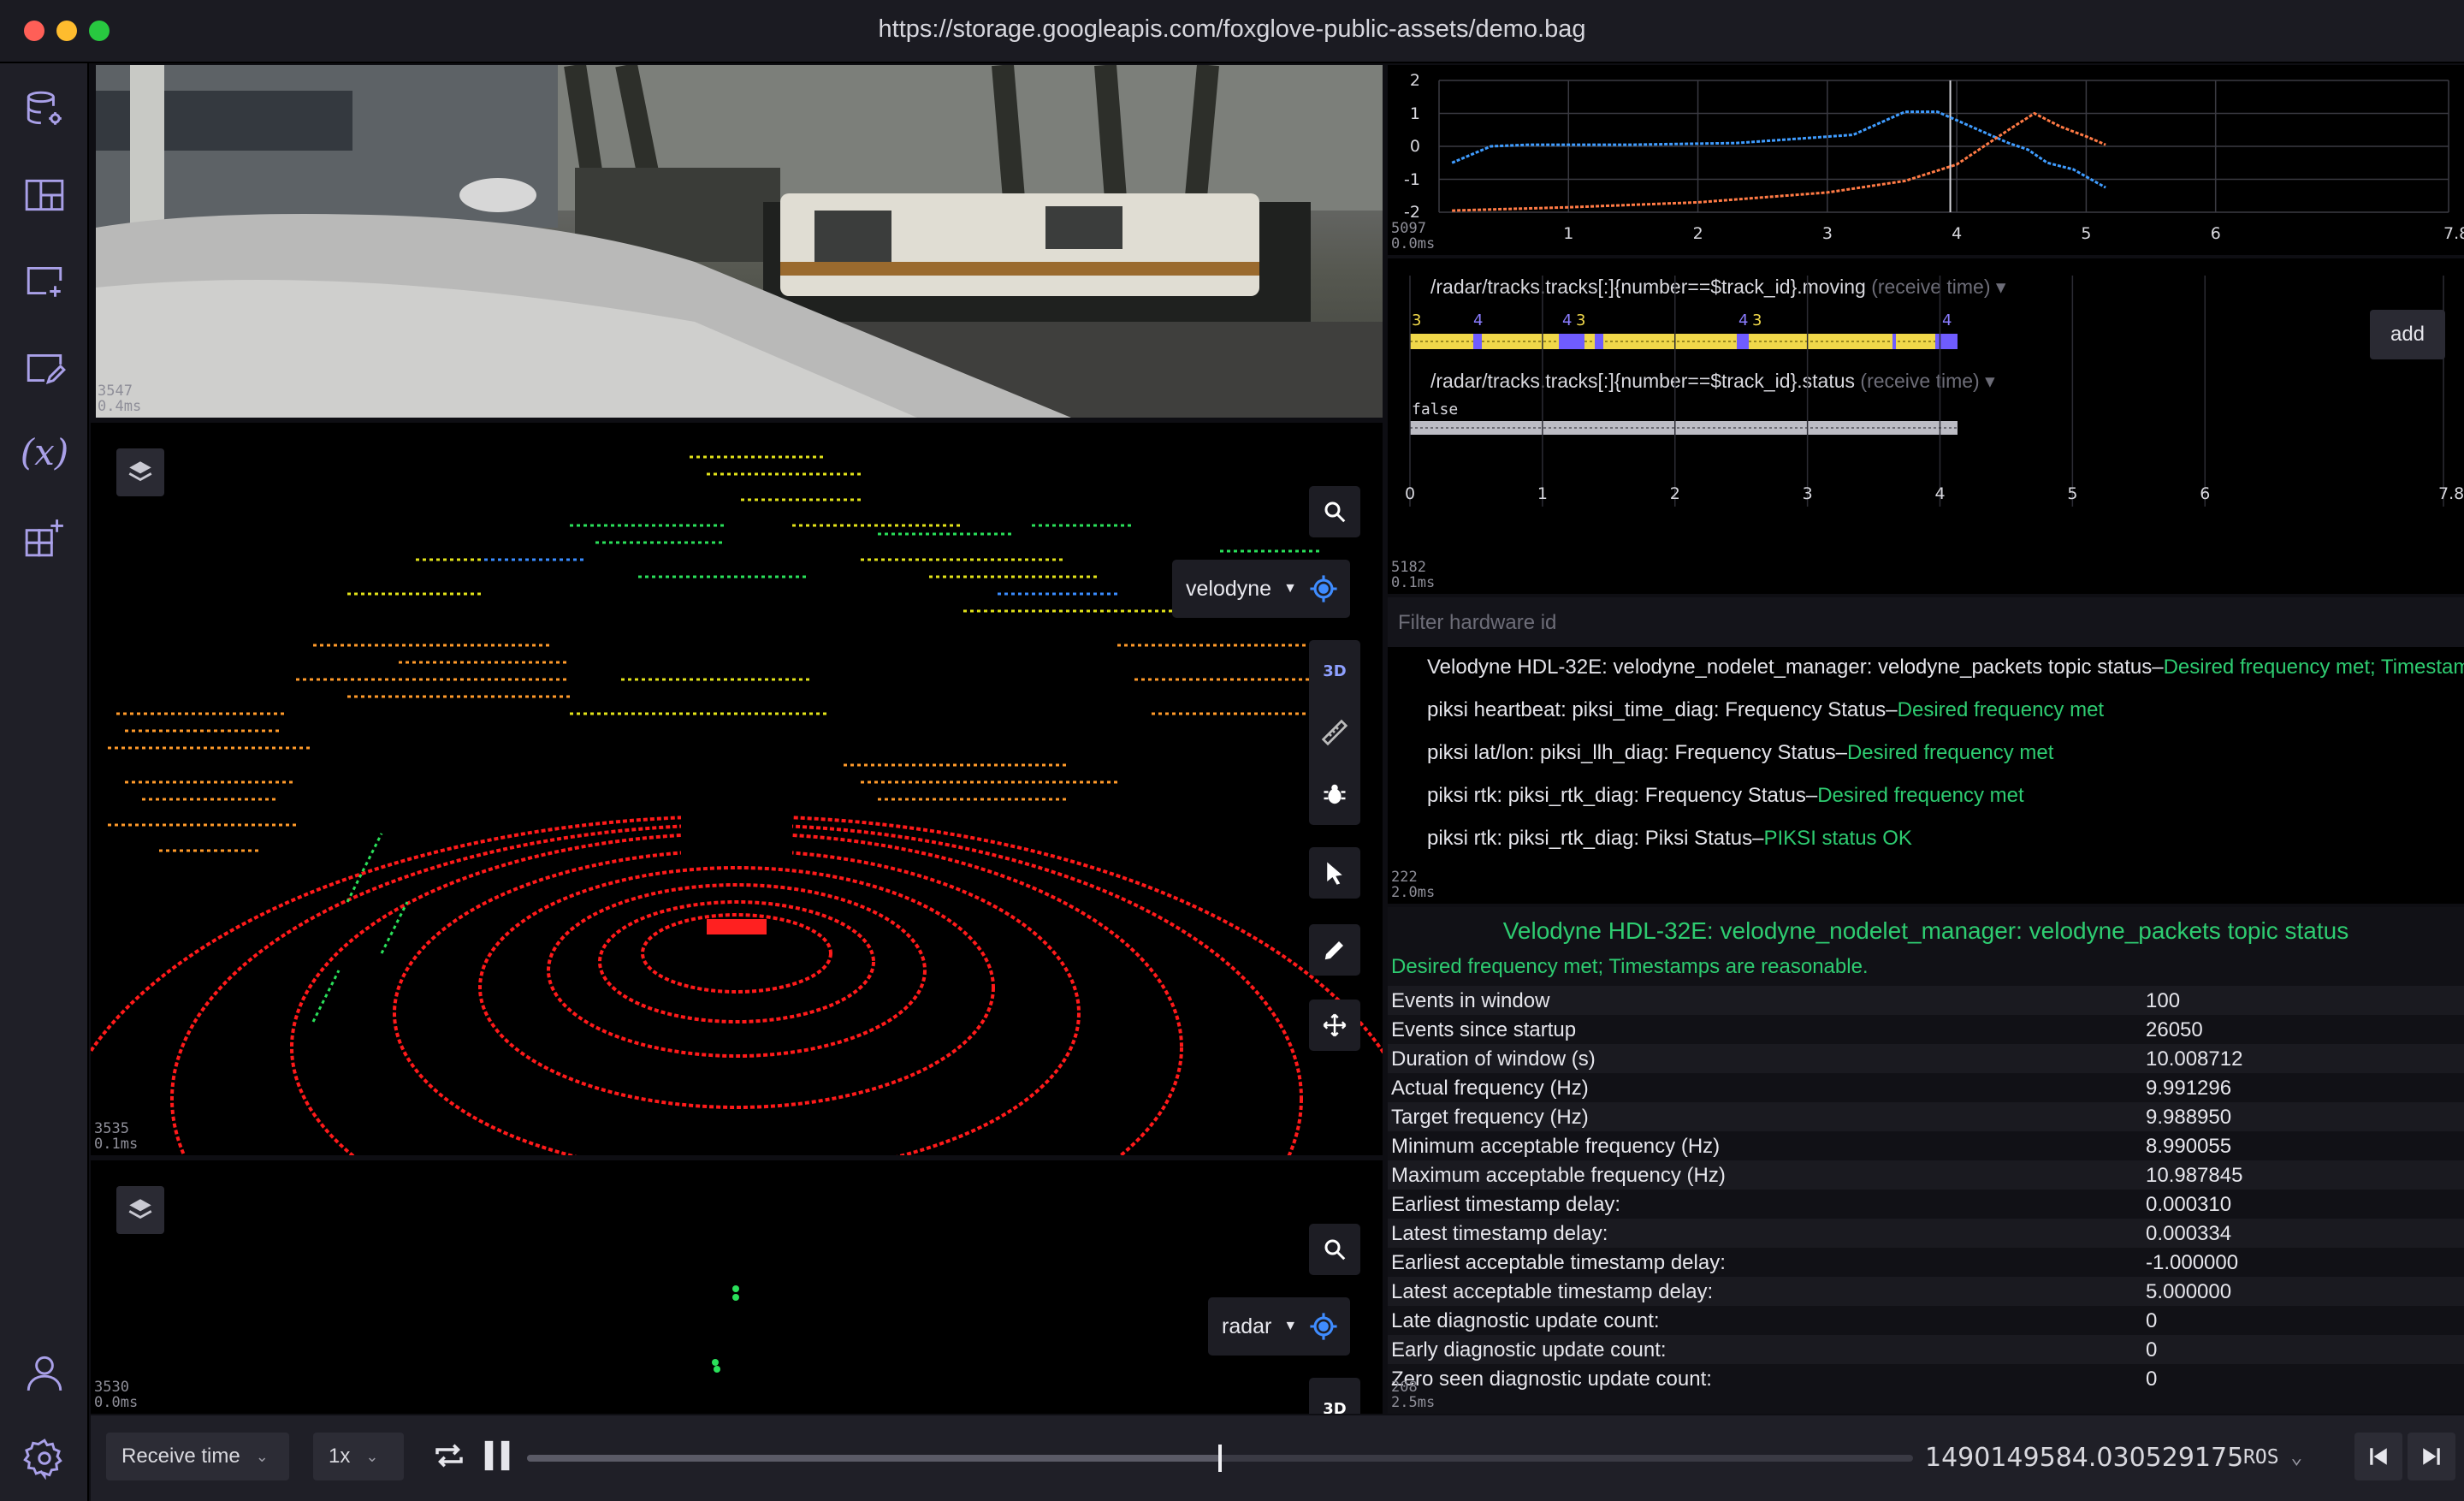  I want to click on plot-x-tick: 7.8, so click(2453, 233).